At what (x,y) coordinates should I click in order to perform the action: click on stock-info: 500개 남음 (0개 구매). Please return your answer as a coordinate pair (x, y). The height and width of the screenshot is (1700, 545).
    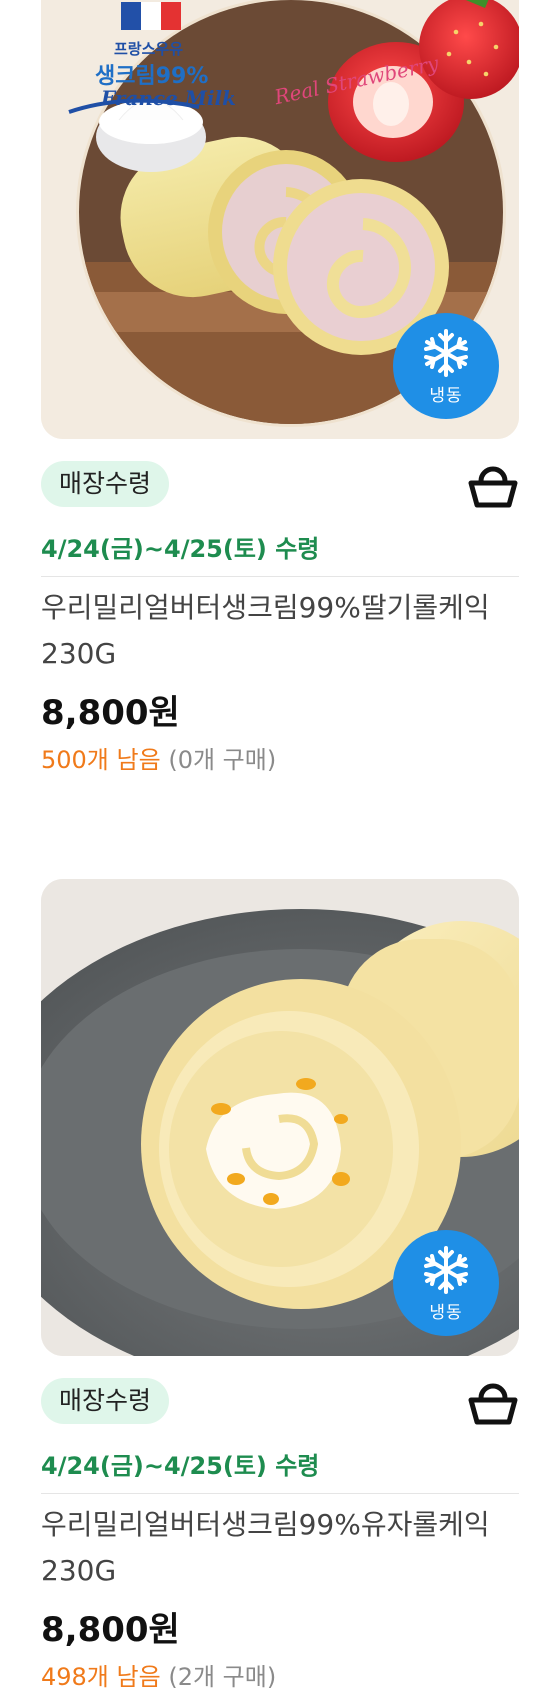
    Looking at the image, I should click on (280, 757).